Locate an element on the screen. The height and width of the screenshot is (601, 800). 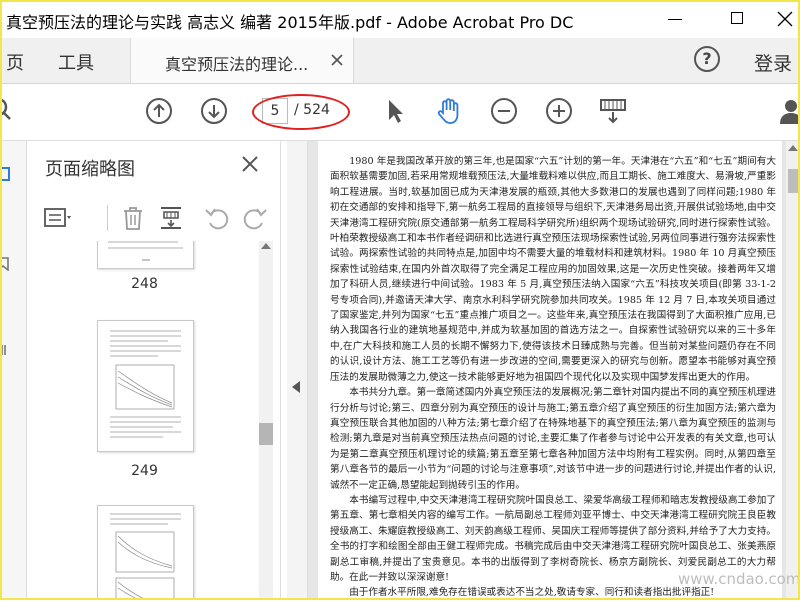
next-page-icon is located at coordinates (214, 111).